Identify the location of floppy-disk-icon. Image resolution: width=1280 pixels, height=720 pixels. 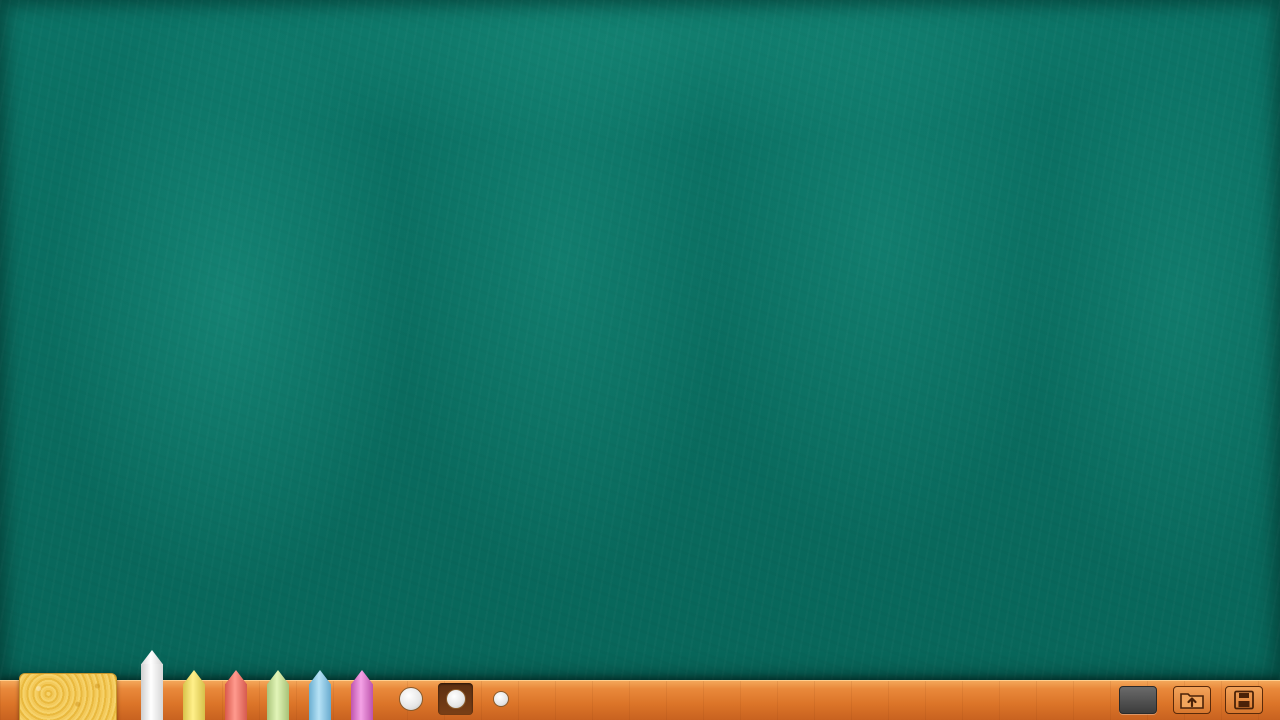
(1244, 700).